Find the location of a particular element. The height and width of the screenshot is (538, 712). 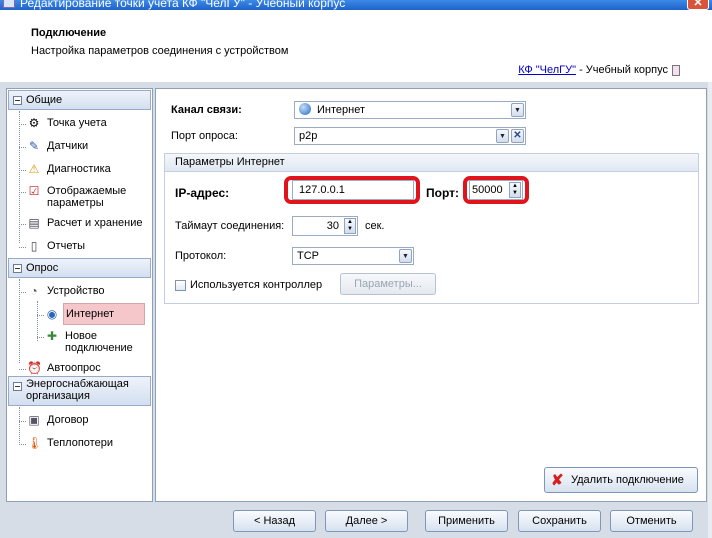

object-link: КФ "ЧелГУ" - Учебный корпус is located at coordinates (599, 70).